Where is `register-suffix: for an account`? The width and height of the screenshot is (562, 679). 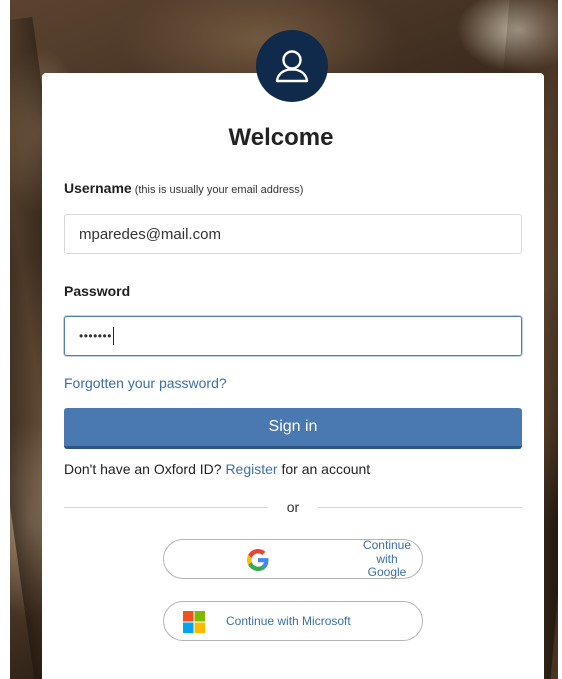
register-suffix: for an account is located at coordinates (326, 469).